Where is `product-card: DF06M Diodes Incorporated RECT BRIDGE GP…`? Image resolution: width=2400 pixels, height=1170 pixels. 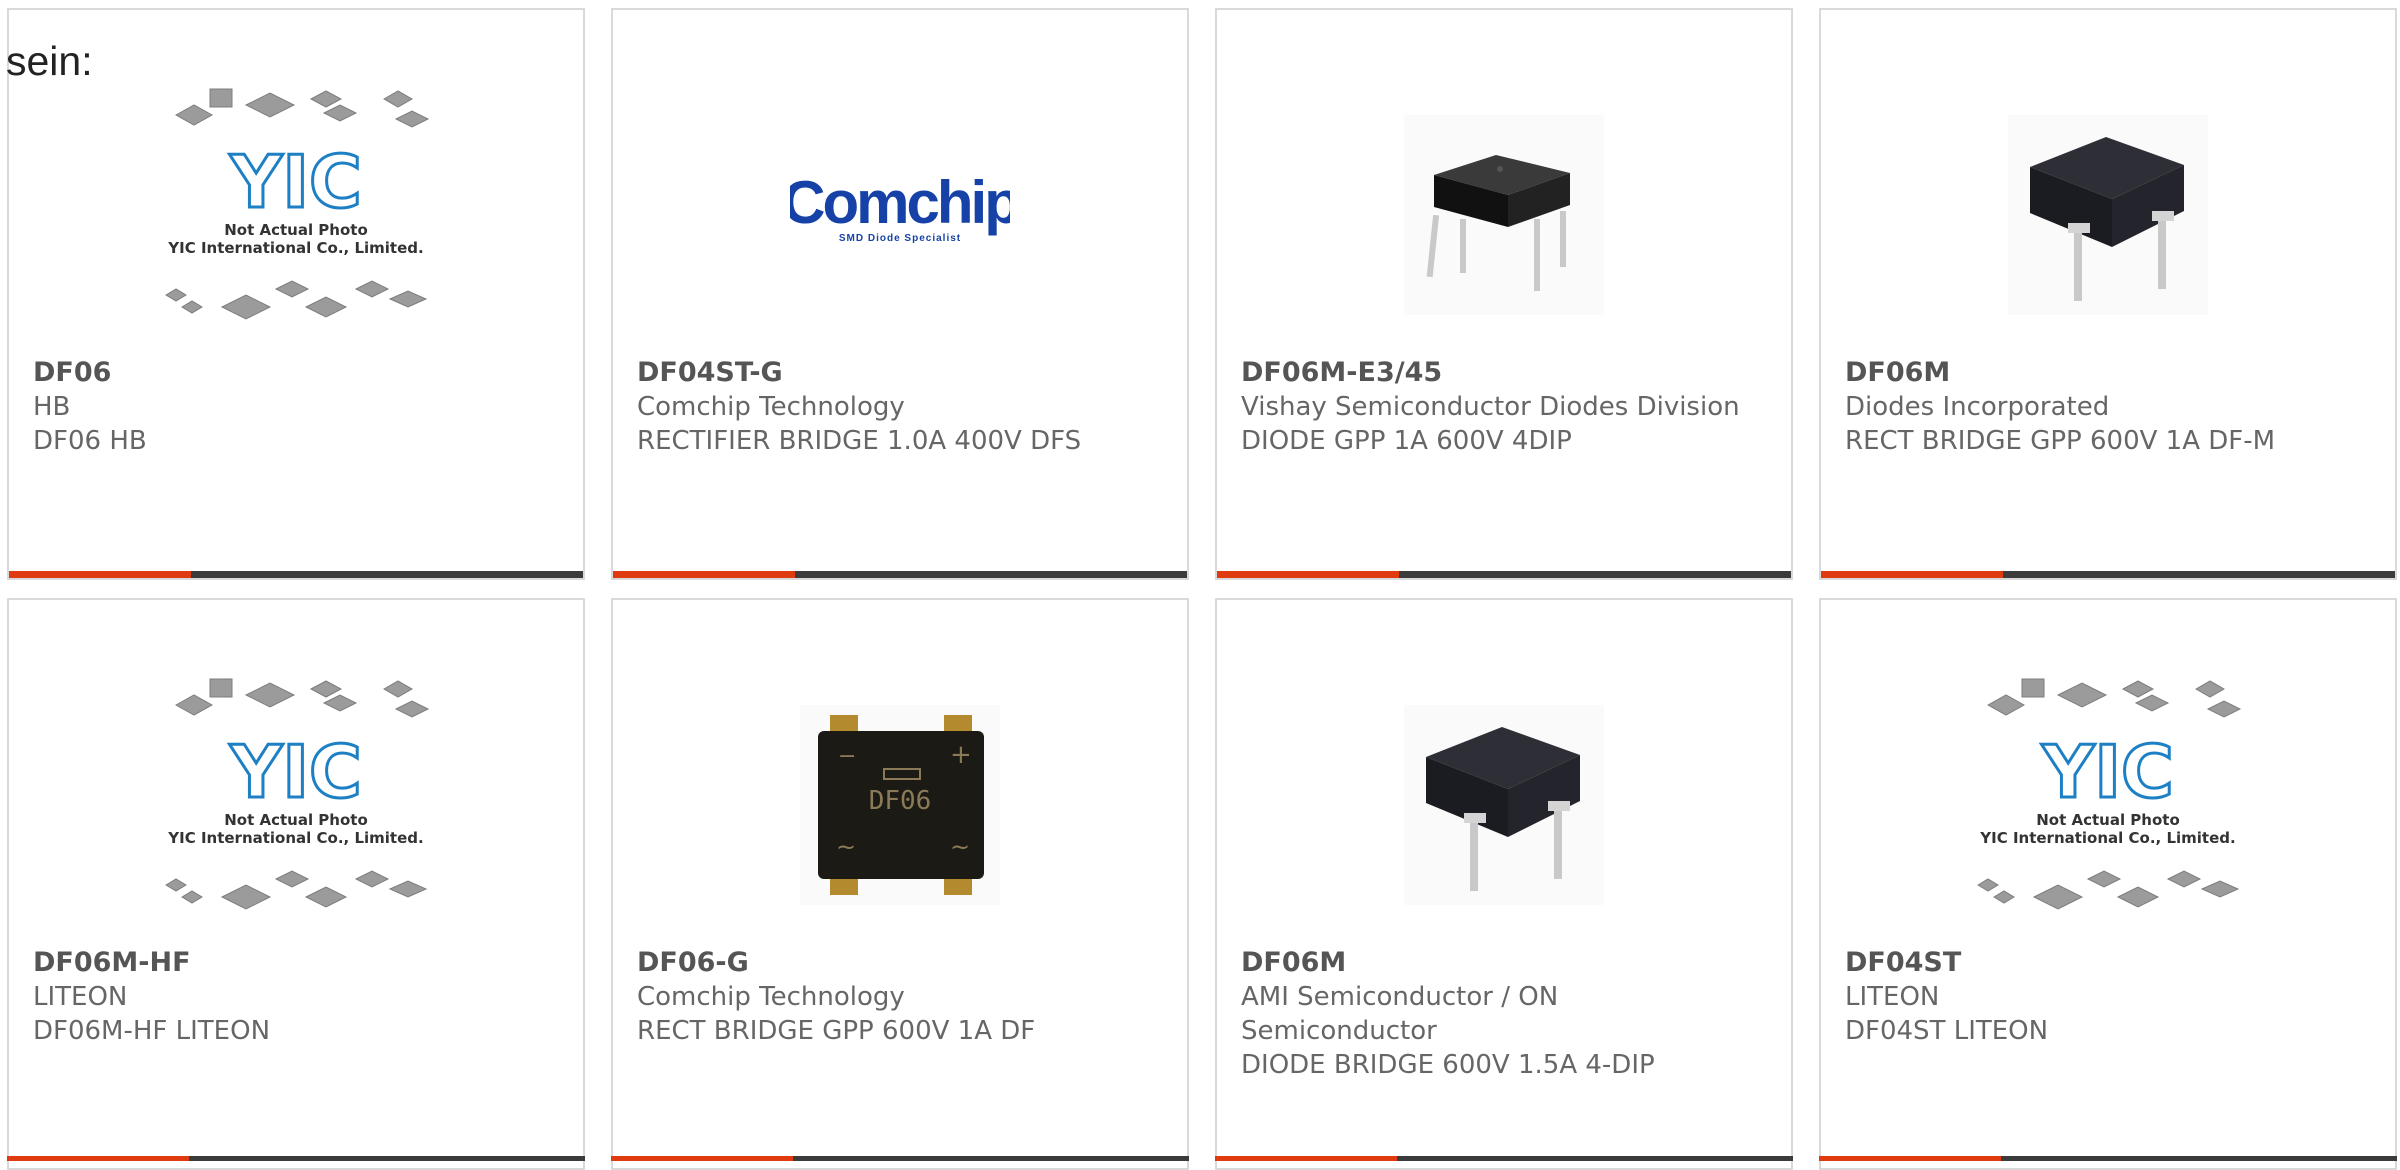
product-card: DF06M Diodes Incorporated RECT BRIDGE GP… is located at coordinates (2108, 294).